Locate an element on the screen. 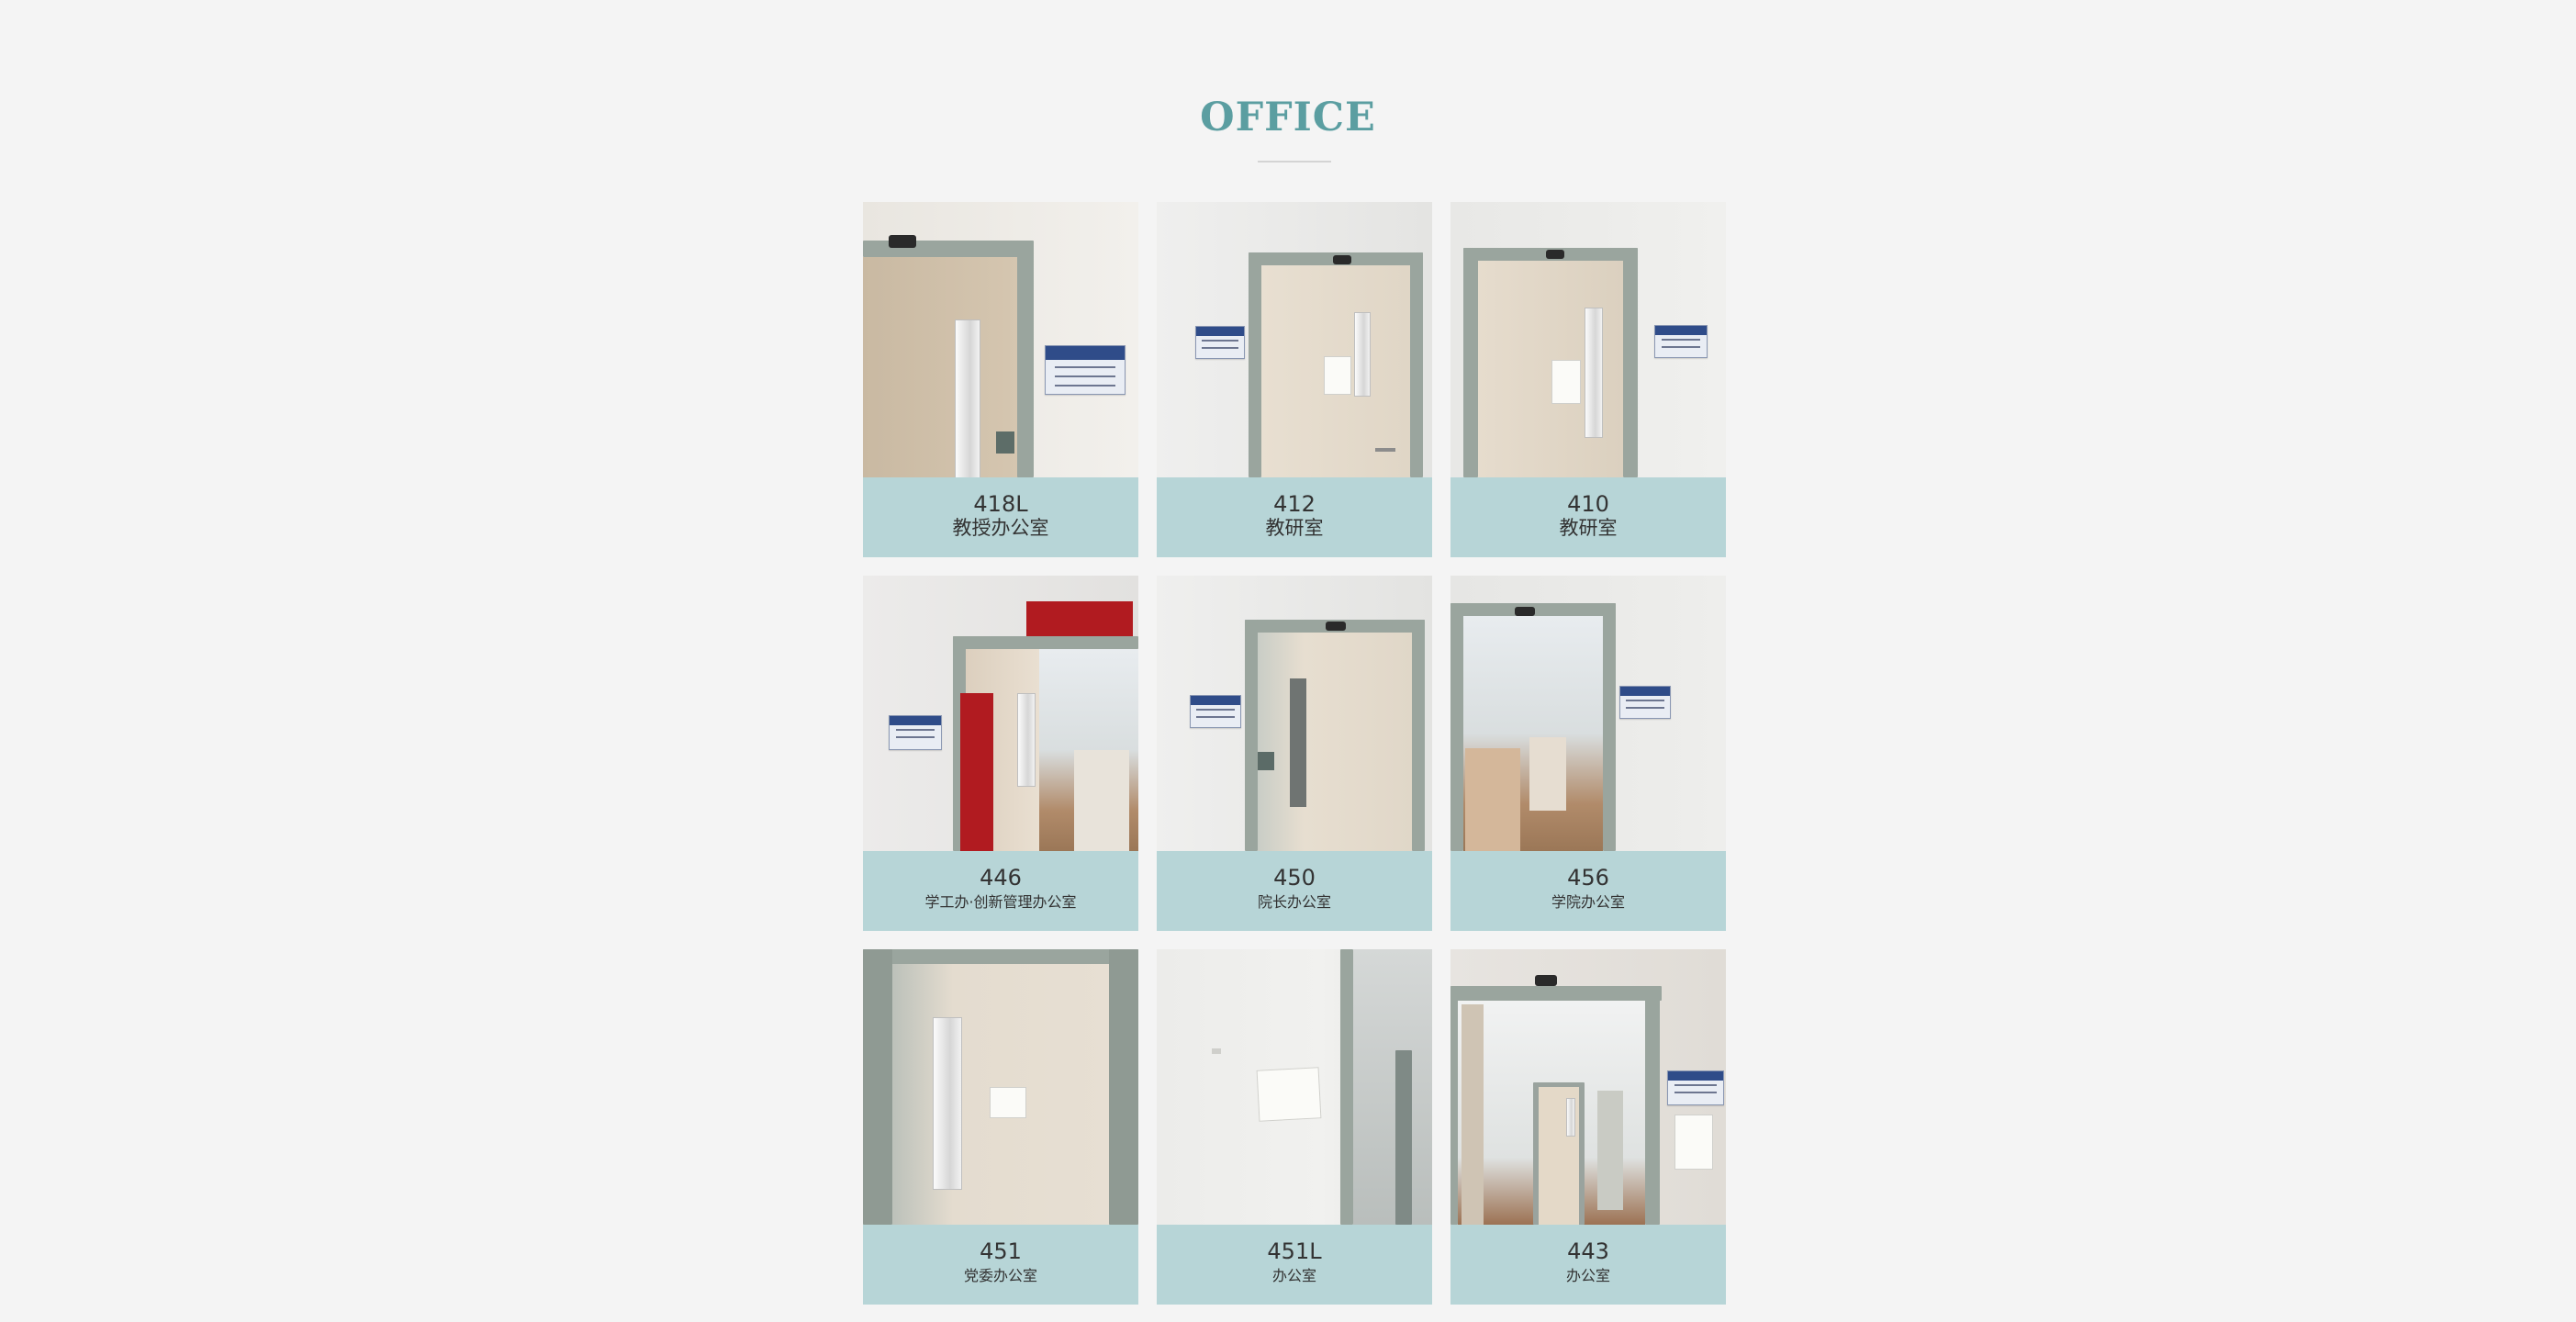  office-caption: 446 学工办·创新管理办公室 is located at coordinates (1000, 891).